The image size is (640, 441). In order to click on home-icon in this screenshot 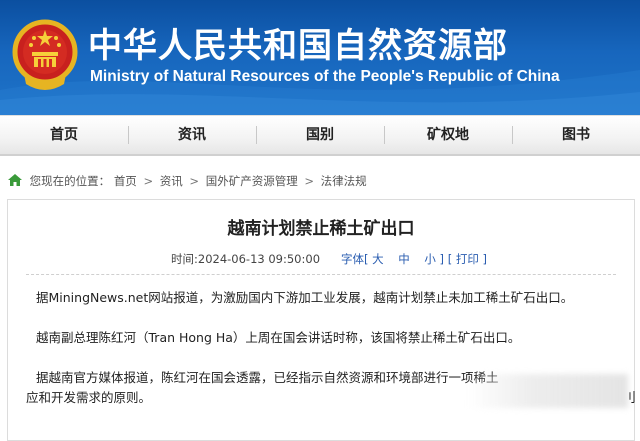, I will do `click(15, 180)`.